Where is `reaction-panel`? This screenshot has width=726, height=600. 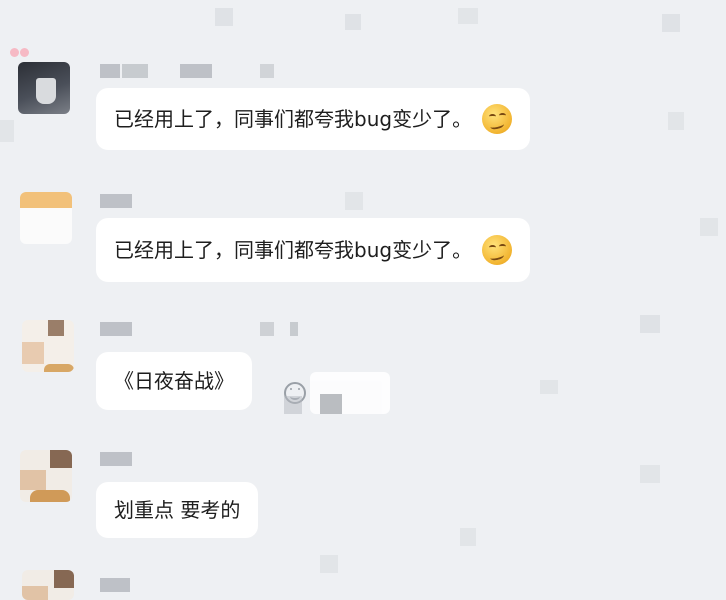
reaction-panel is located at coordinates (337, 393).